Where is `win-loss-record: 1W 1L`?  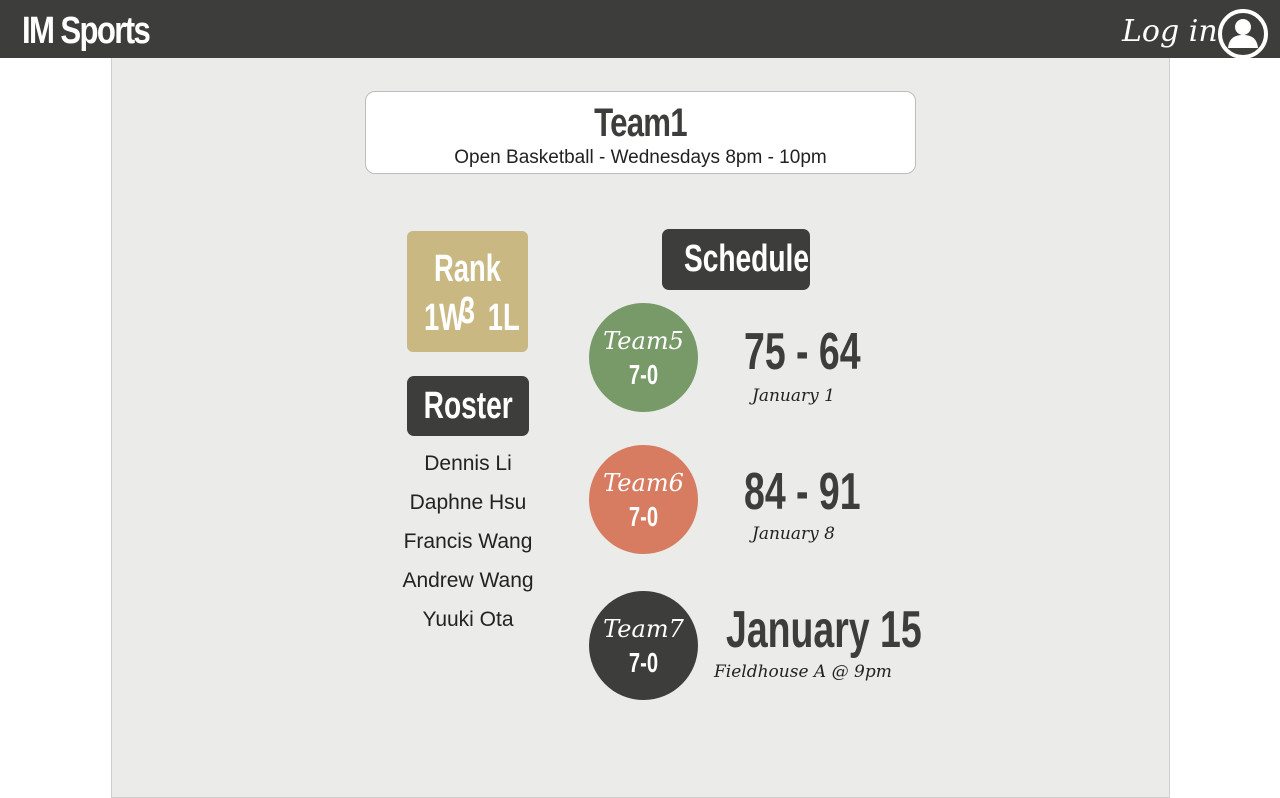 win-loss-record: 1W 1L is located at coordinates (471, 318).